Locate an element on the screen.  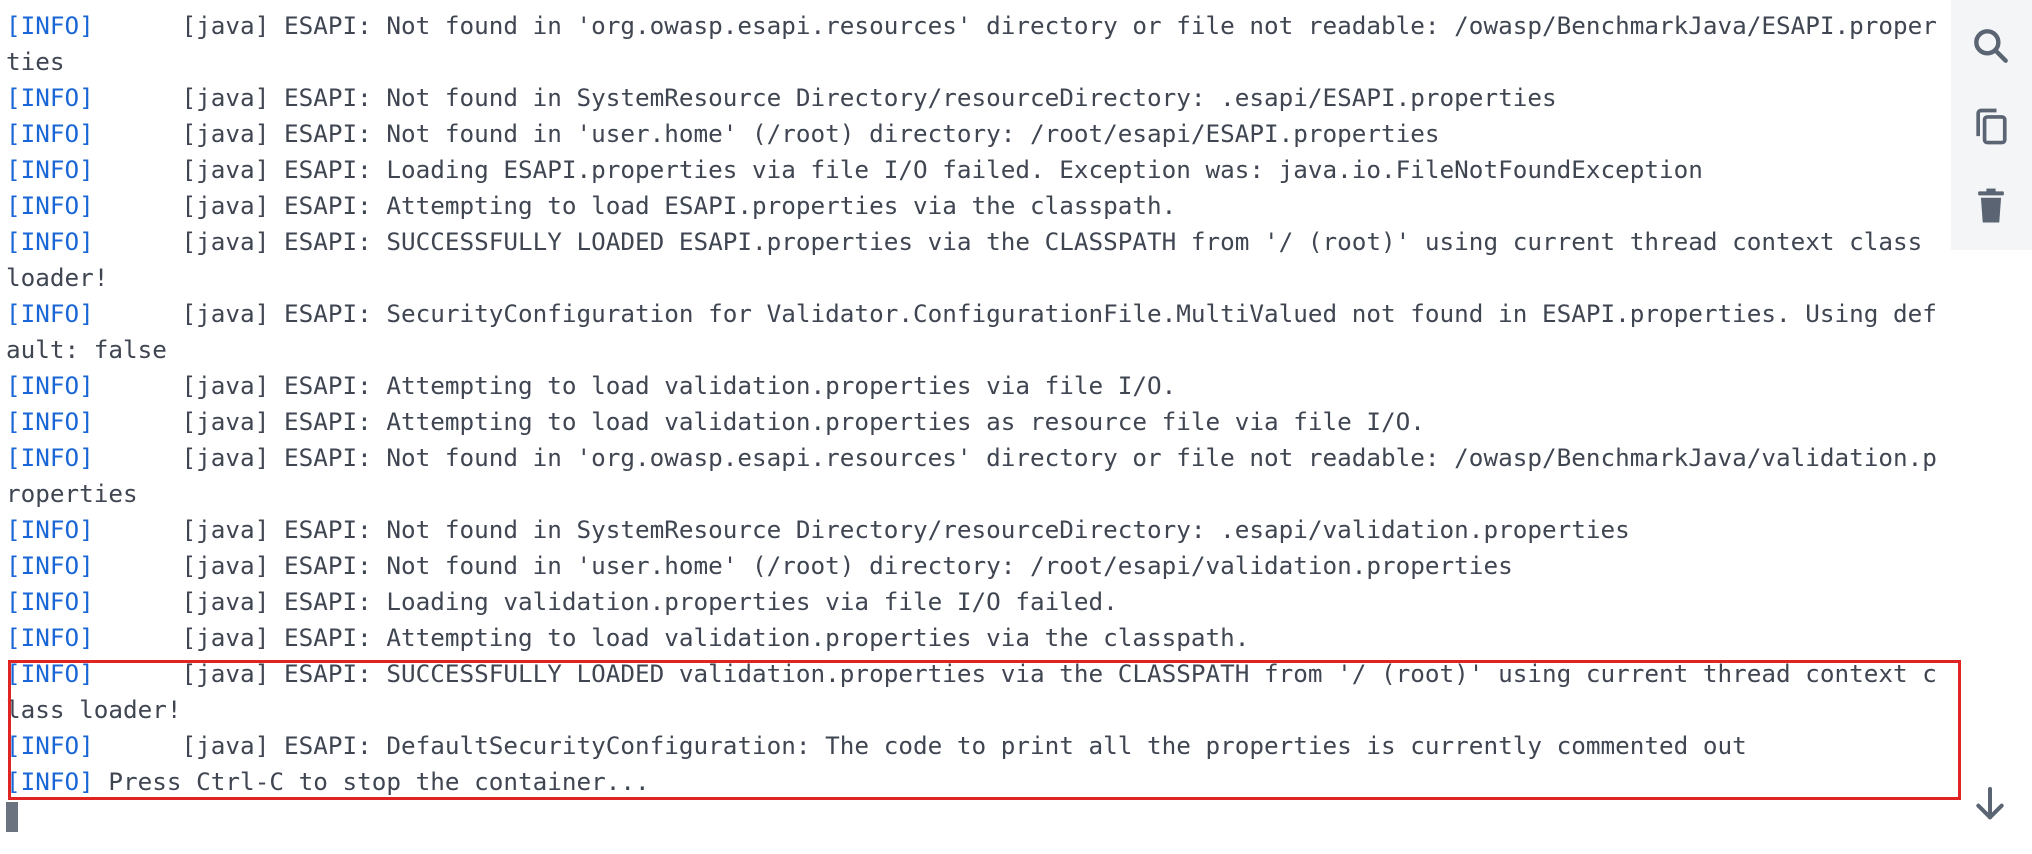
trash-icon is located at coordinates (1991, 205).